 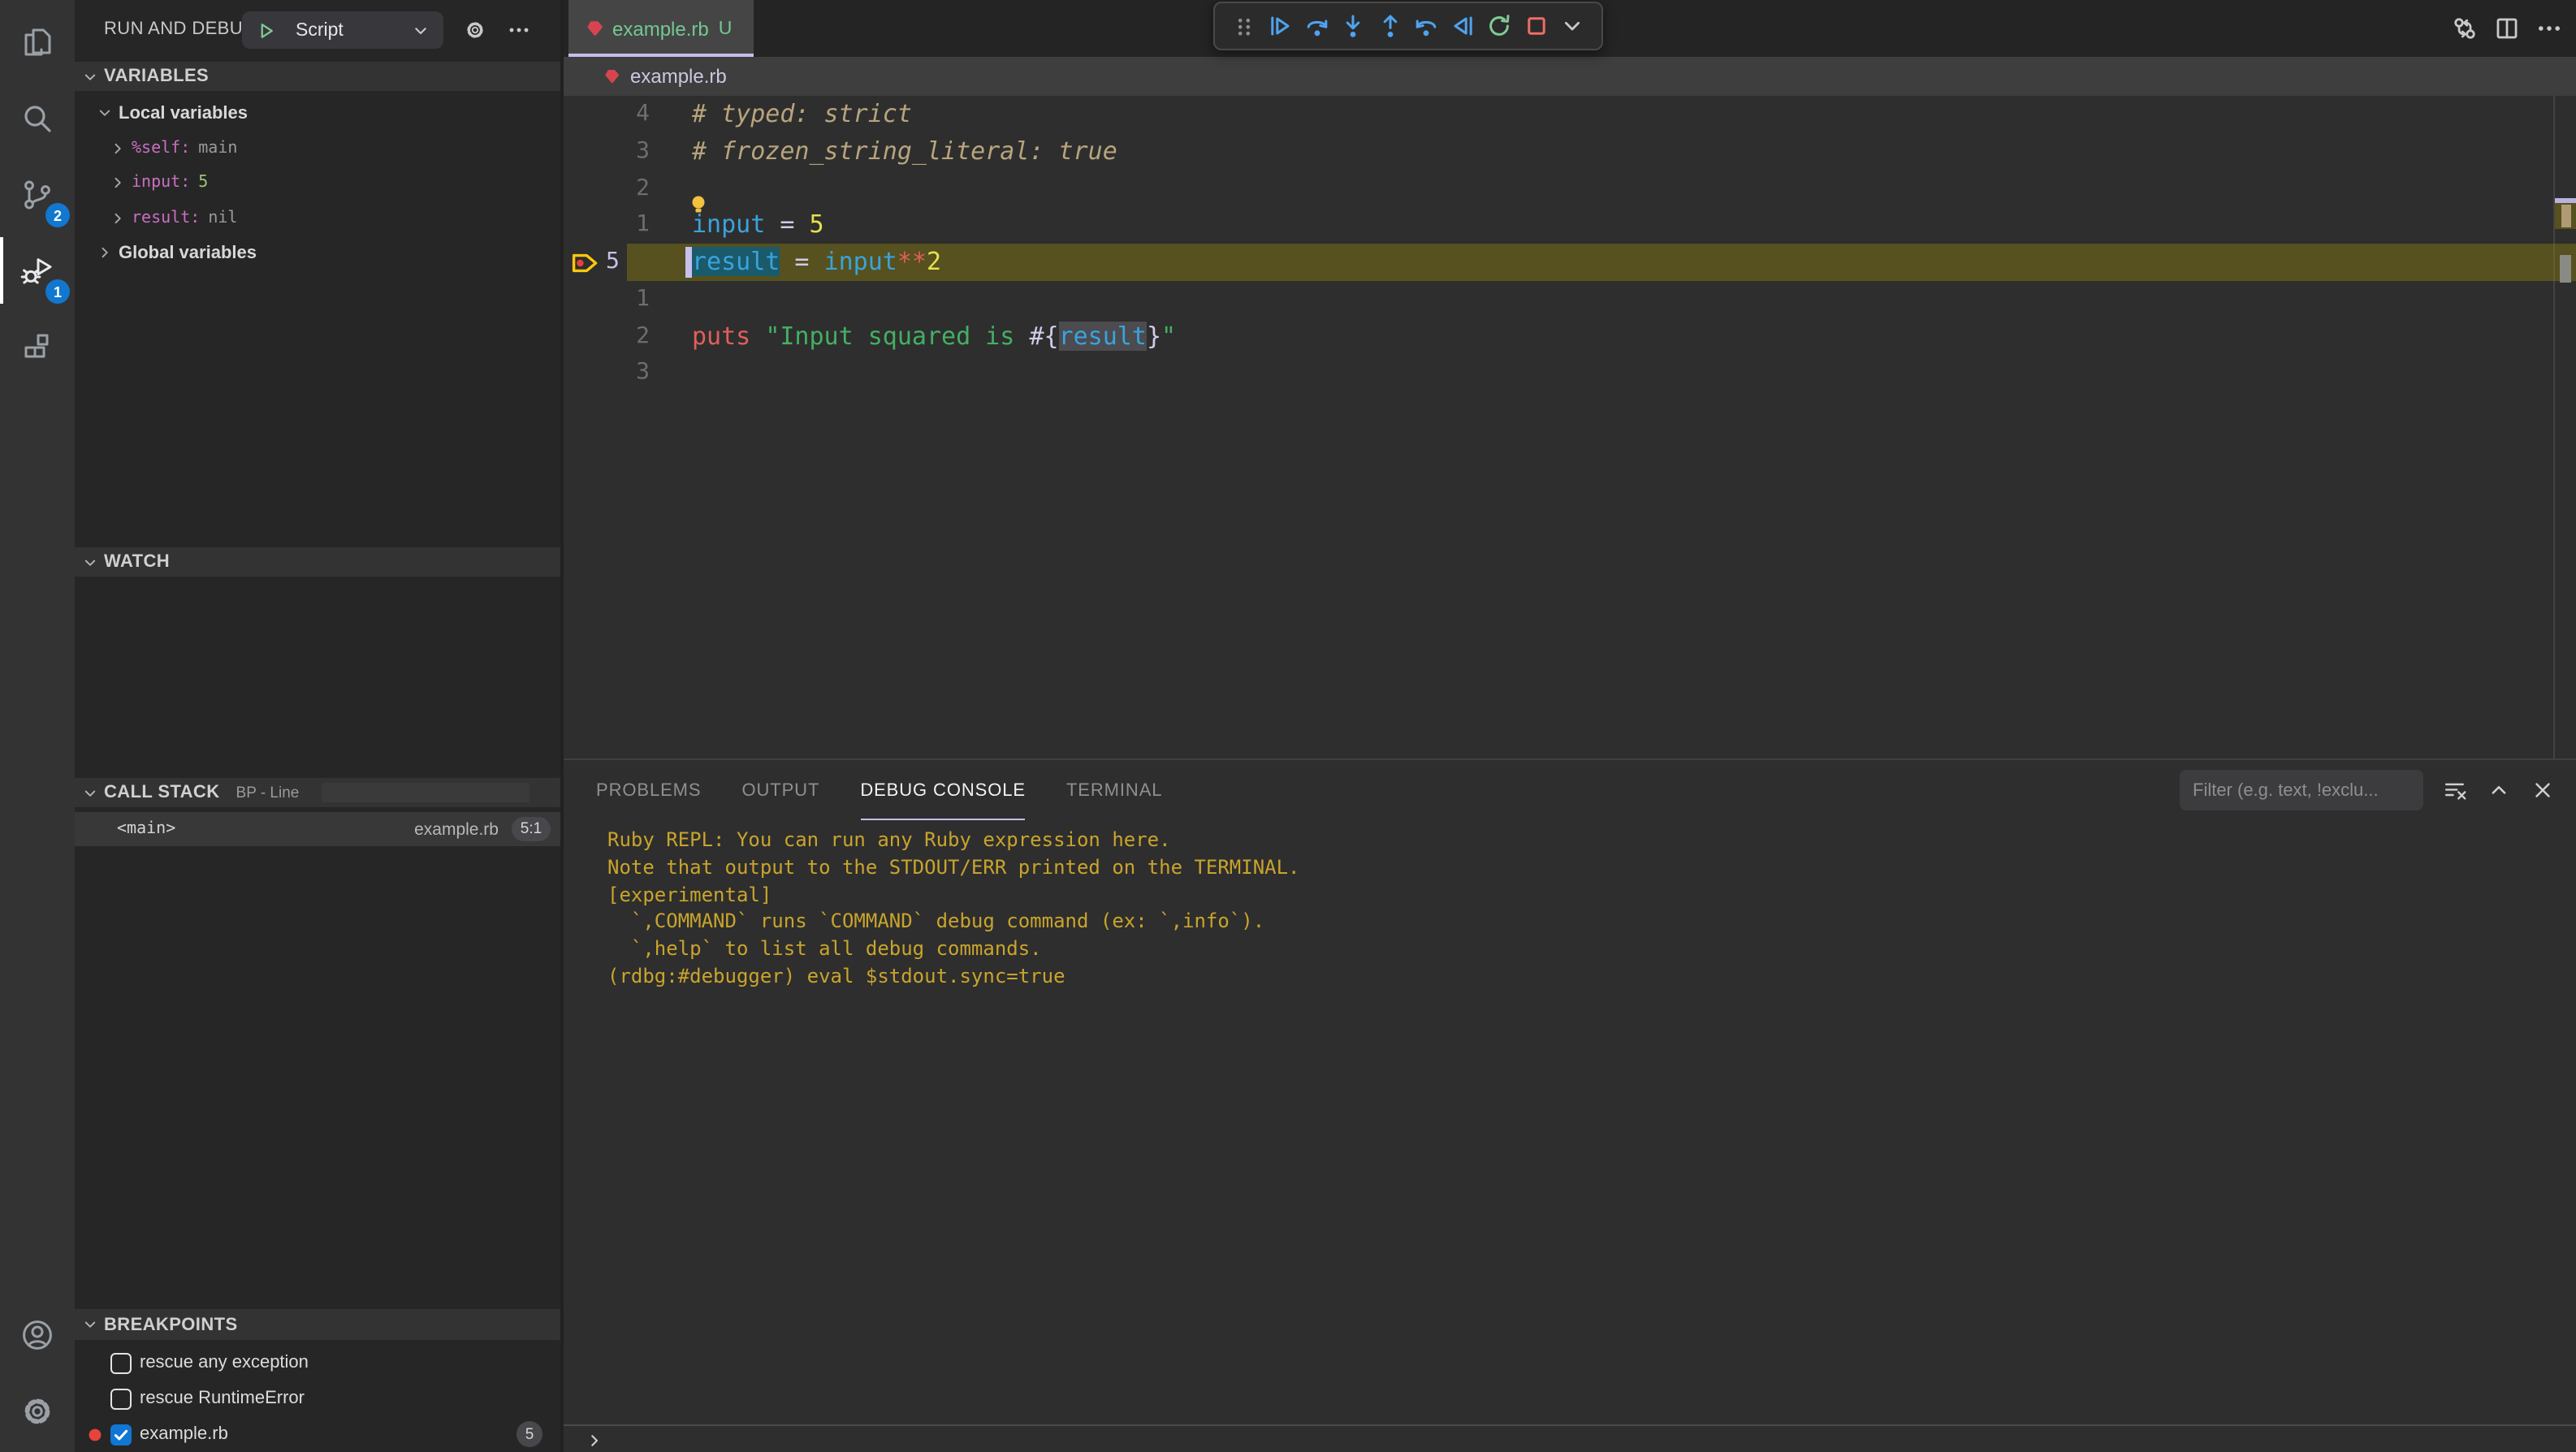 I want to click on account-icon, so click(x=38, y=1334).